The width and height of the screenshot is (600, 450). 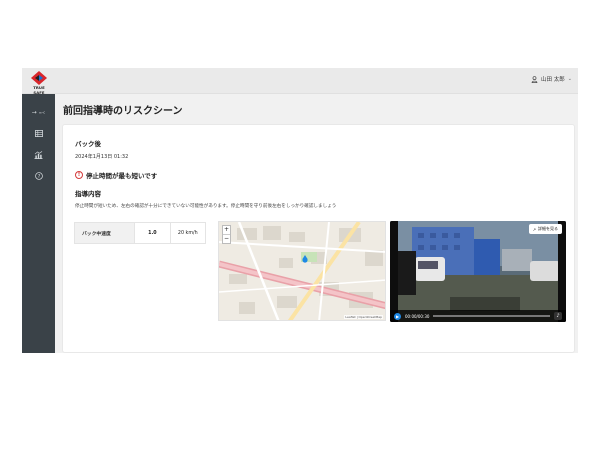 What do you see at coordinates (122, 176) in the screenshot?
I see `warning-text: 停止時間が最も短いです` at bounding box center [122, 176].